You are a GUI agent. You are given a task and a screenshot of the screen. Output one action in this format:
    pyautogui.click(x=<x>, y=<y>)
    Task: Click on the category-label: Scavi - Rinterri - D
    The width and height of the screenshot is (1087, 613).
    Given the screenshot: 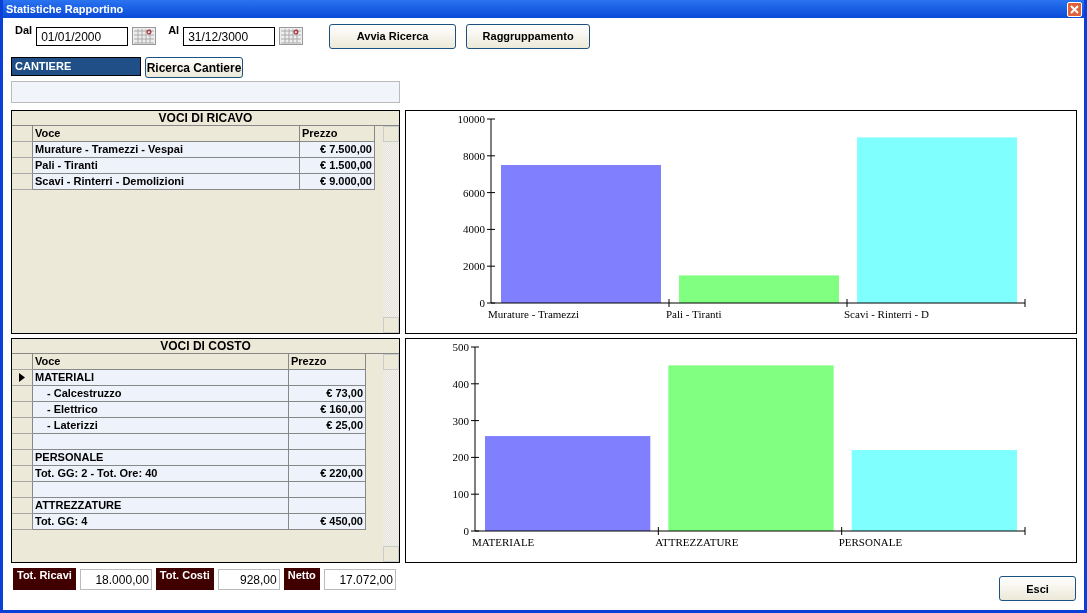 What is the action you would take?
    pyautogui.click(x=886, y=314)
    